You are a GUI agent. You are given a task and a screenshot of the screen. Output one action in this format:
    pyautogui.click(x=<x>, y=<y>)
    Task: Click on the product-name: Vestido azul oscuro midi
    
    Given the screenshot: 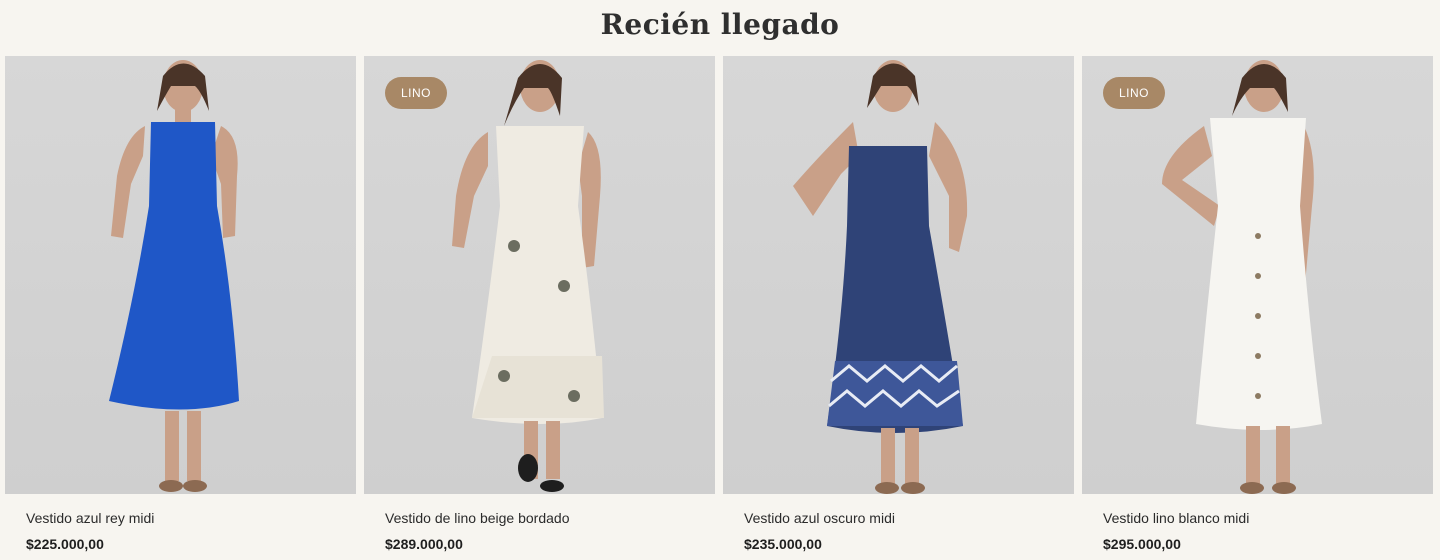 What is the action you would take?
    pyautogui.click(x=898, y=518)
    